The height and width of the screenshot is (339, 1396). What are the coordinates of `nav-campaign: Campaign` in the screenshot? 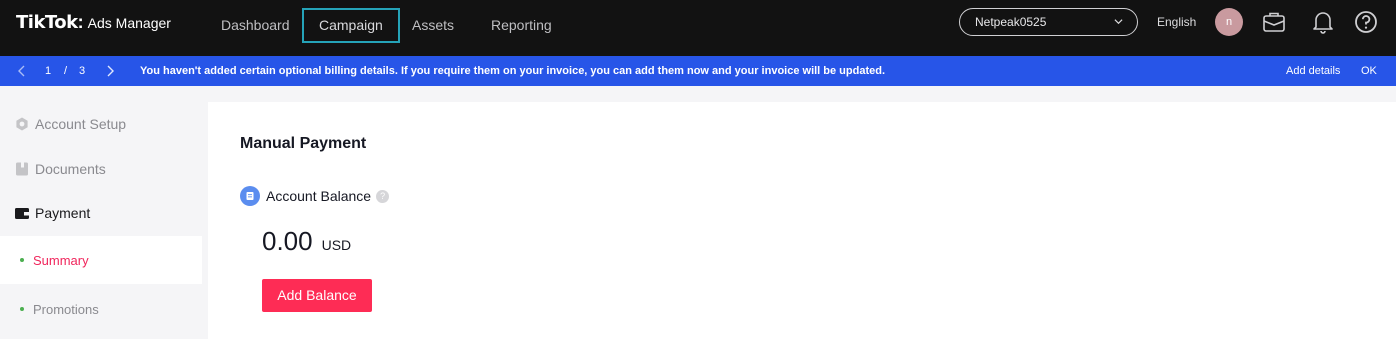 It's located at (351, 25).